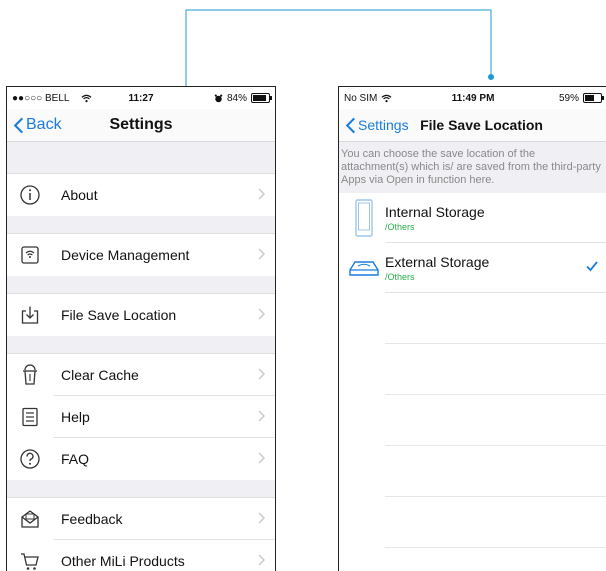  What do you see at coordinates (75, 417) in the screenshot?
I see `row-label: Help` at bounding box center [75, 417].